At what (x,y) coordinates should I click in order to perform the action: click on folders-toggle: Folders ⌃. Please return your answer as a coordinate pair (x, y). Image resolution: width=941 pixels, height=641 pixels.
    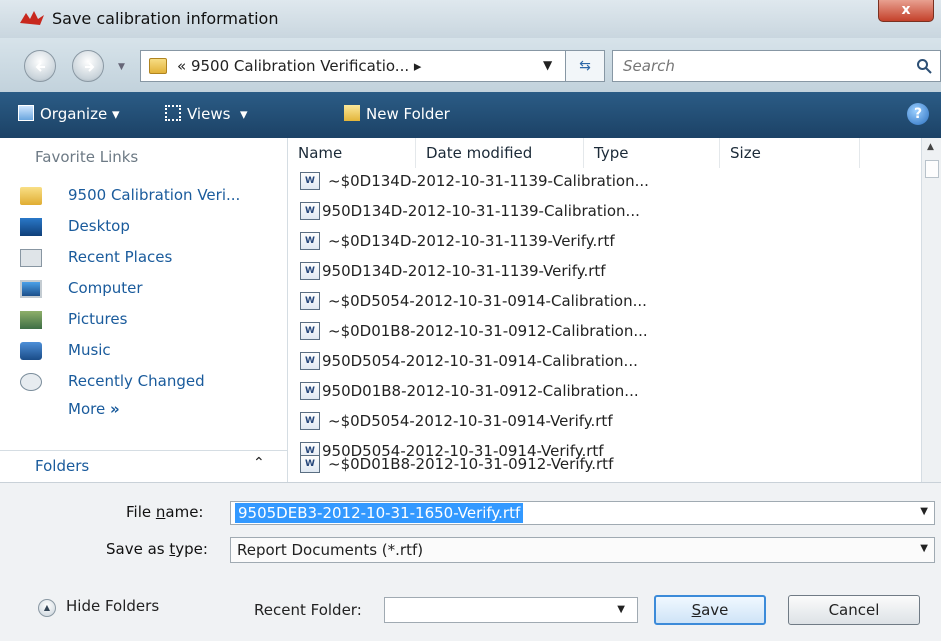
    Looking at the image, I should click on (143, 466).